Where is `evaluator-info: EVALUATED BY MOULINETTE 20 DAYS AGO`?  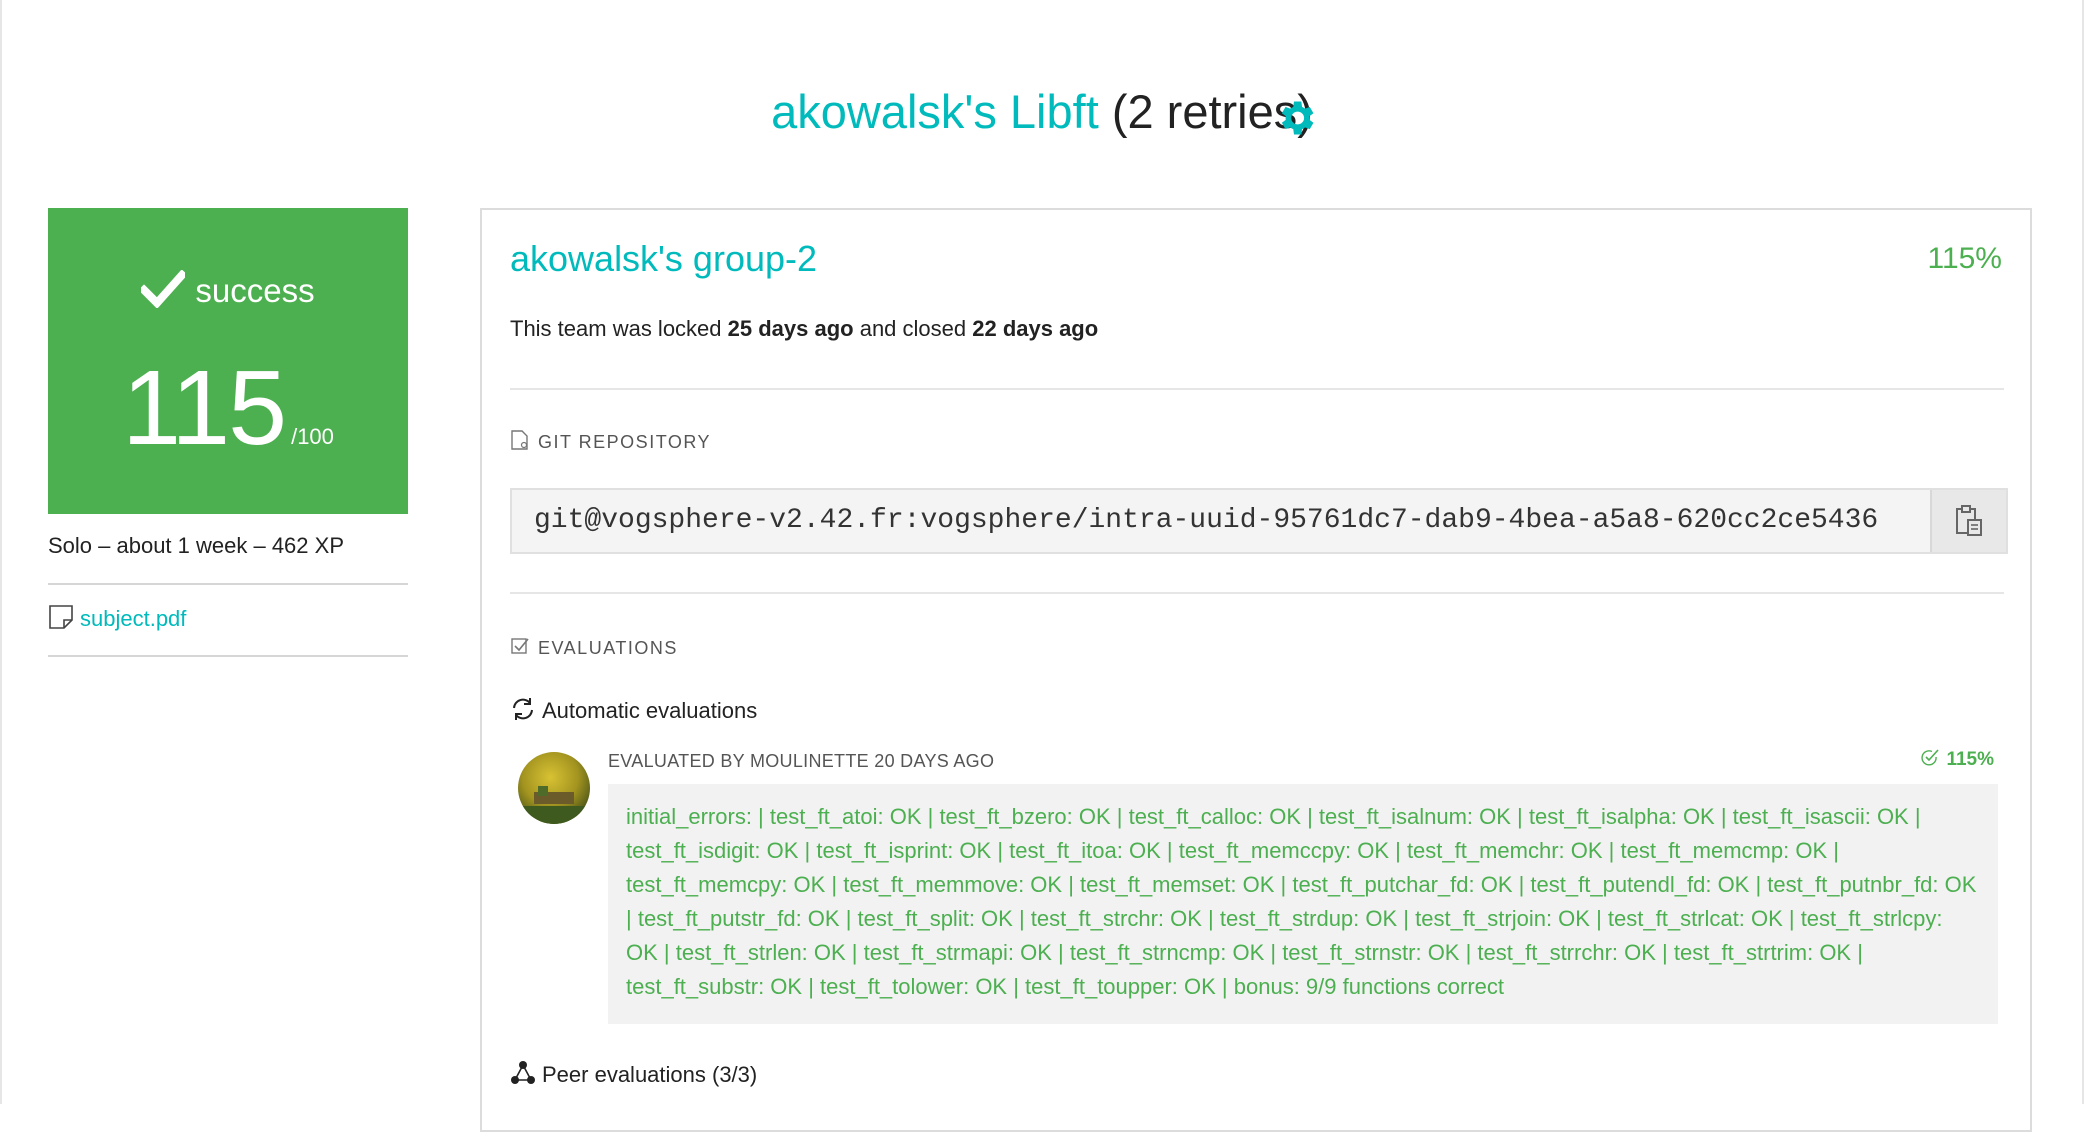 evaluator-info: EVALUATED BY MOULINETTE 20 DAYS AGO is located at coordinates (801, 761).